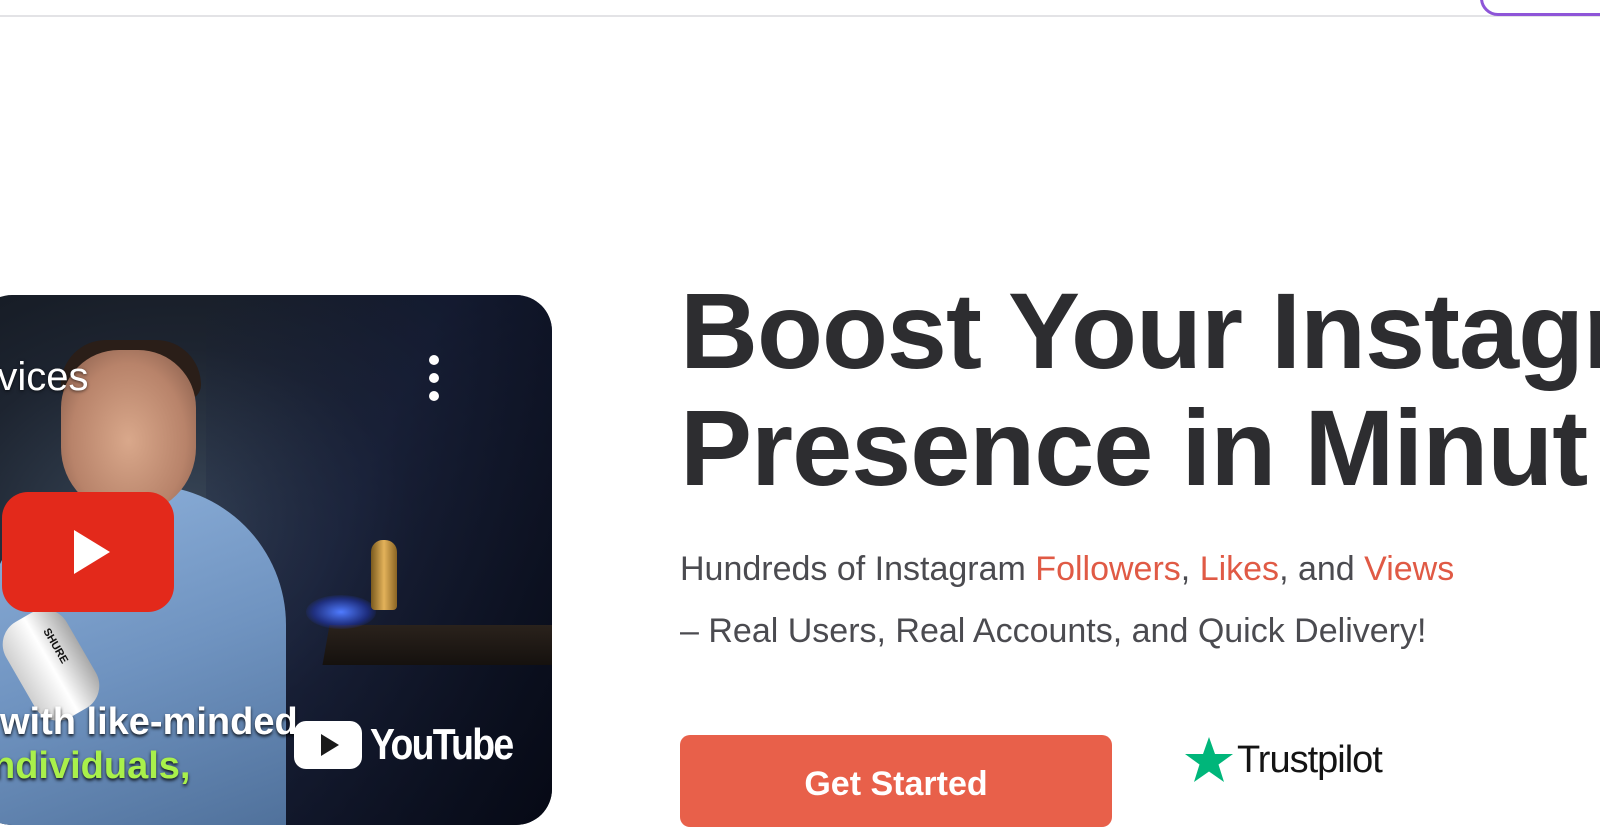 This screenshot has width=1600, height=827. Describe the element at coordinates (384, 575) in the screenshot. I see `video-trophy` at that location.